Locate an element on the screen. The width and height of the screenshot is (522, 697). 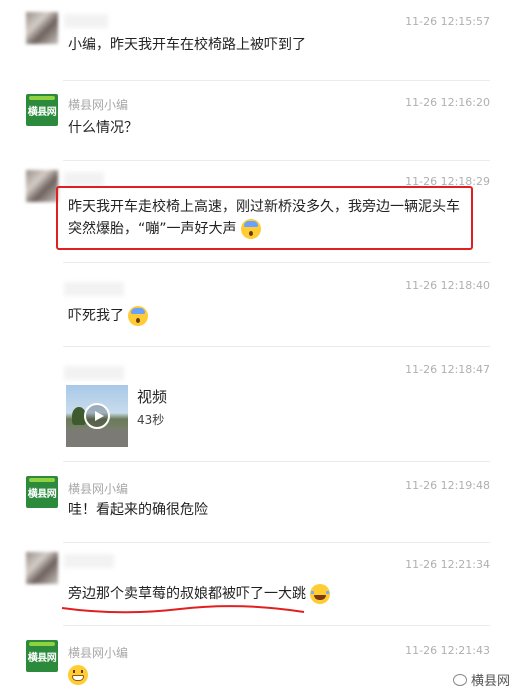
message-text: 什么情况？ is located at coordinates (103, 128).